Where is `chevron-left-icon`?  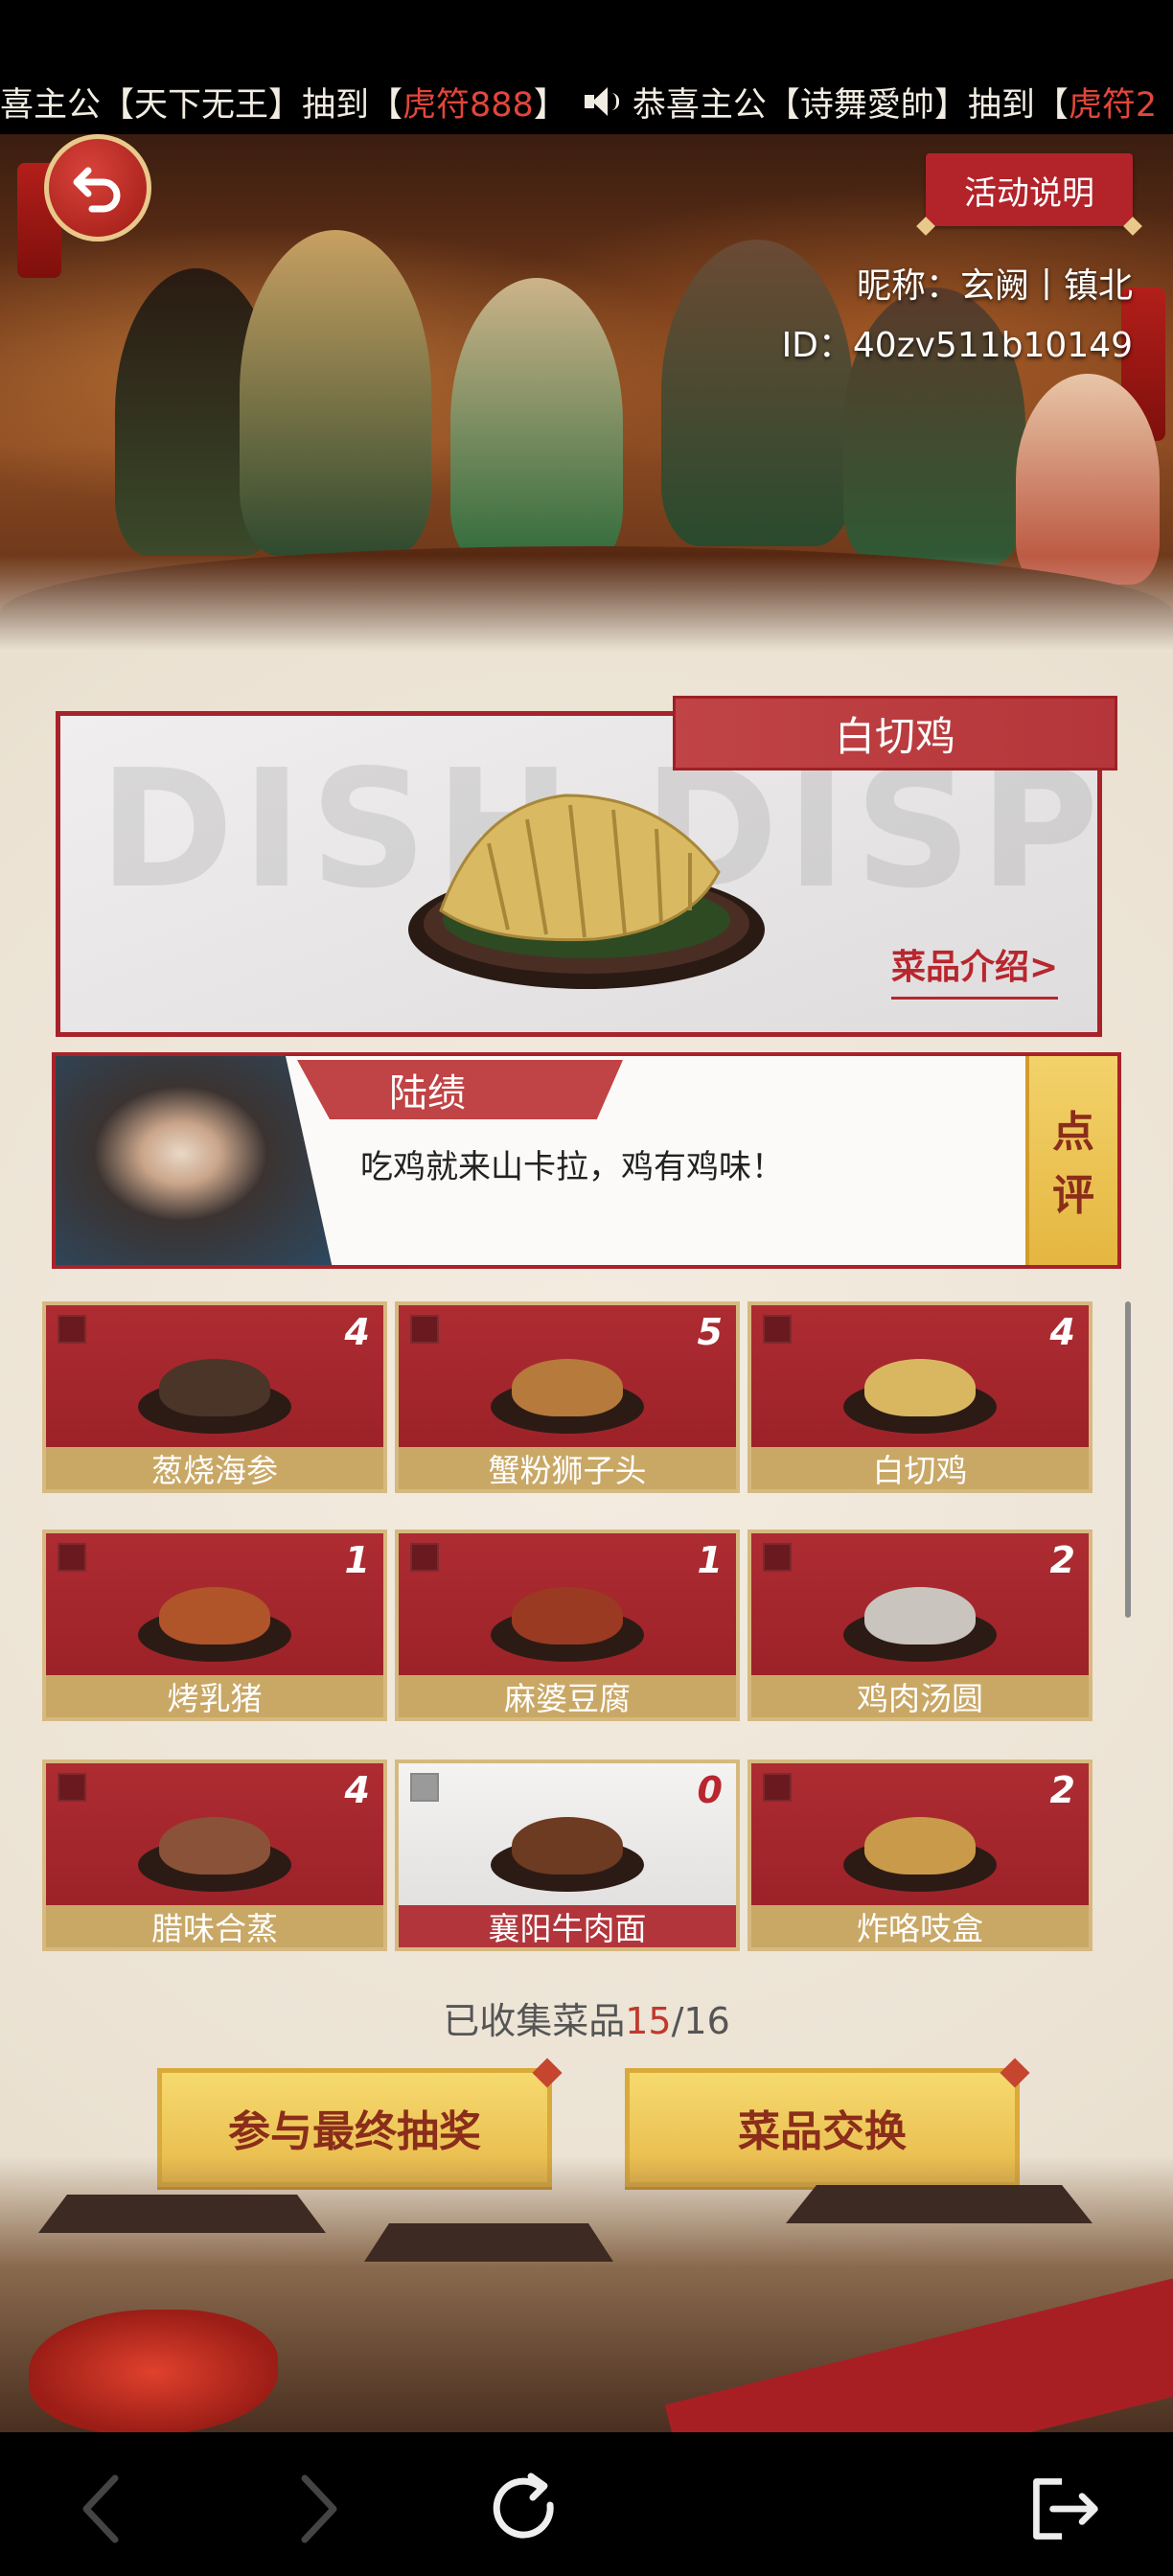
chevron-left-icon is located at coordinates (100, 2509).